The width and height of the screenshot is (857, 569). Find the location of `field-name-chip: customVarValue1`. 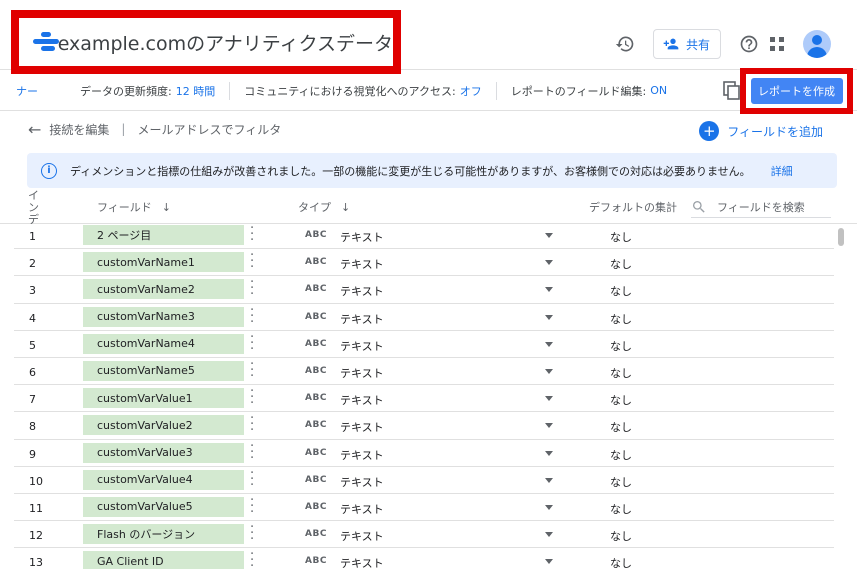

field-name-chip: customVarValue1 is located at coordinates (163, 398).